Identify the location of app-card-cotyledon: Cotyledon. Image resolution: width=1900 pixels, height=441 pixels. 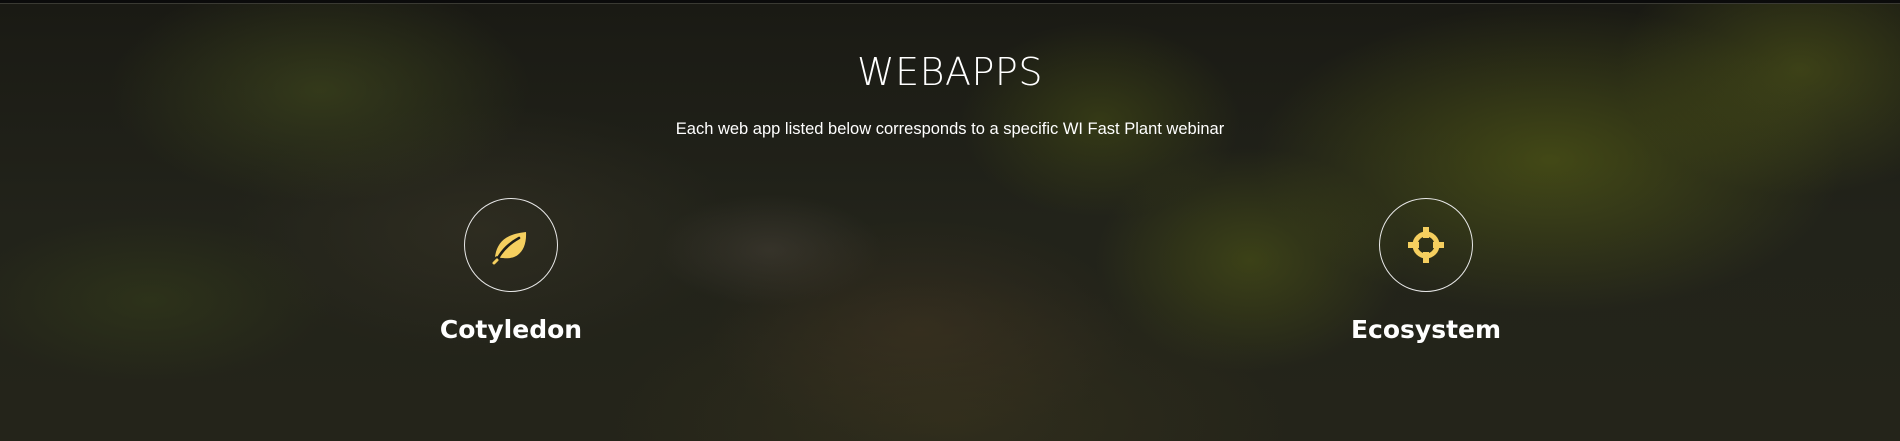
(511, 271).